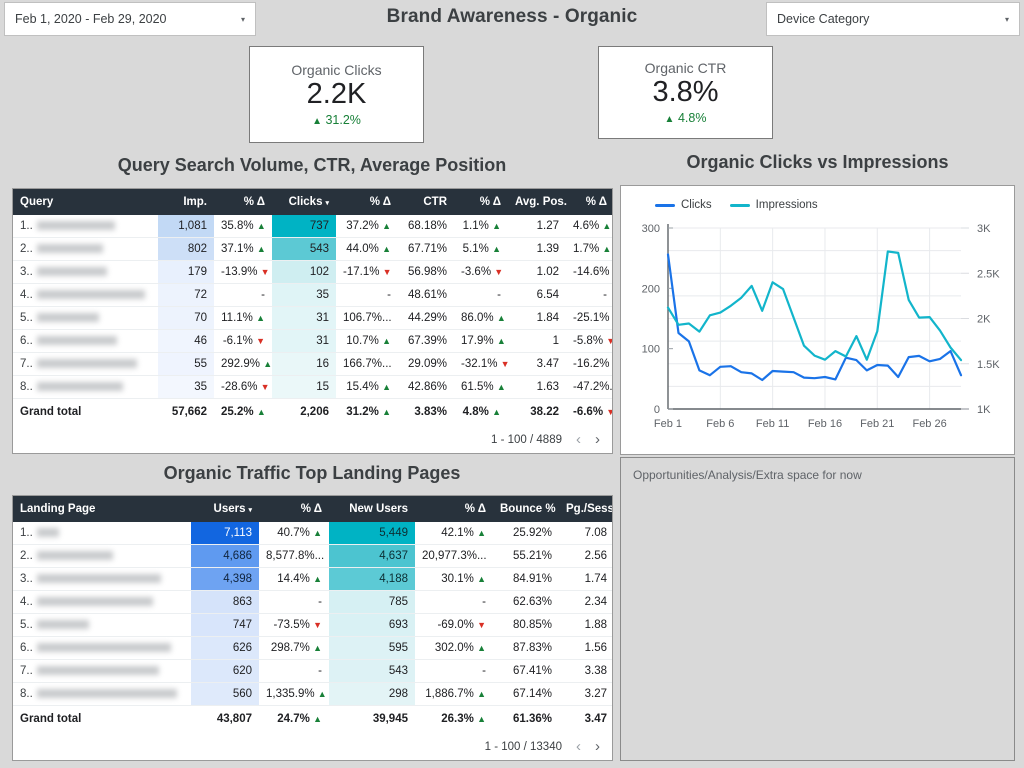 This screenshot has width=1024, height=768. I want to click on table-row: 3.. 4,398 14.4% ▲ 4,188 30.1% ▲ 84.91% 1.74, so click(312, 579).